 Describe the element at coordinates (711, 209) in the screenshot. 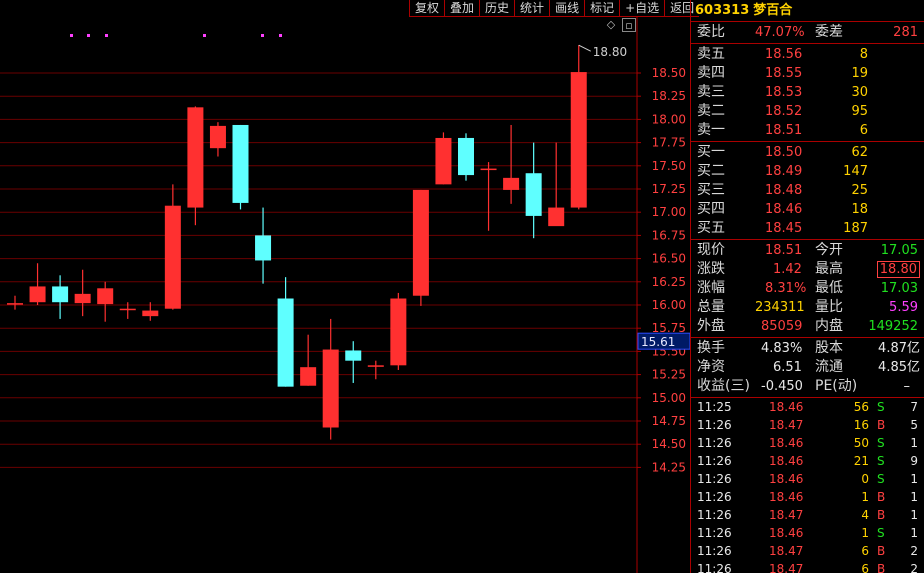

I see `buy-order-label: 买四` at that location.